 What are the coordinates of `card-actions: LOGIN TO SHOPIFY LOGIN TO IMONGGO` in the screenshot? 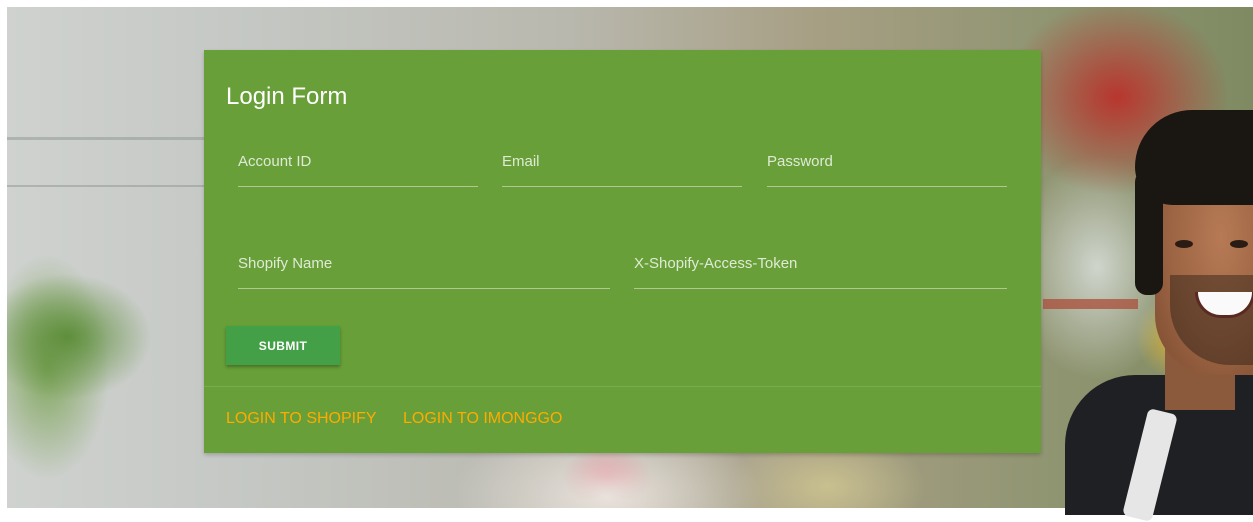 It's located at (405, 420).